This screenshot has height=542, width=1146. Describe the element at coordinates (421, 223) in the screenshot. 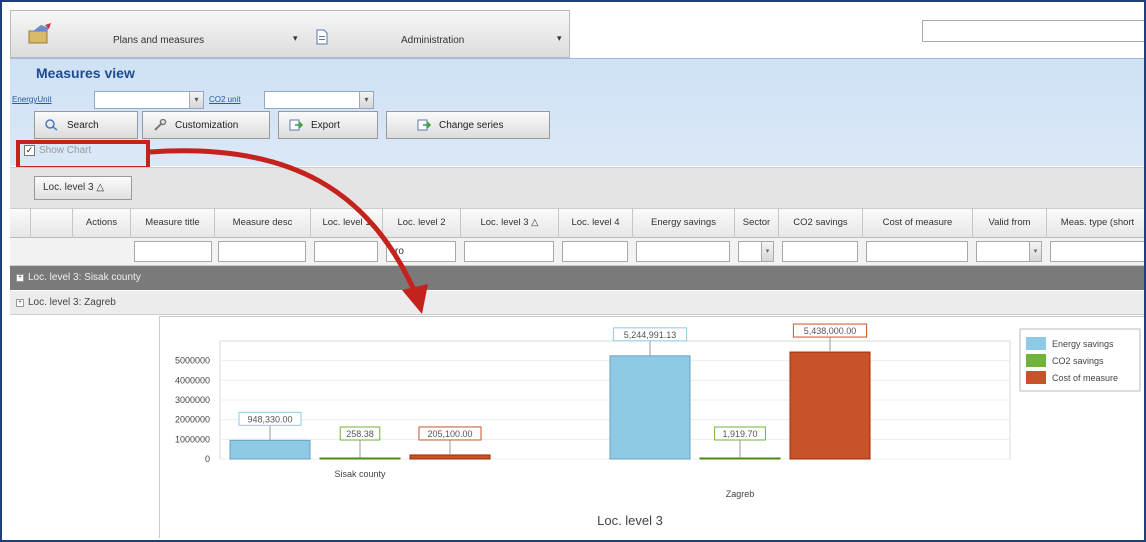

I see `column-header-loc-level-2: Loc. level 2` at that location.